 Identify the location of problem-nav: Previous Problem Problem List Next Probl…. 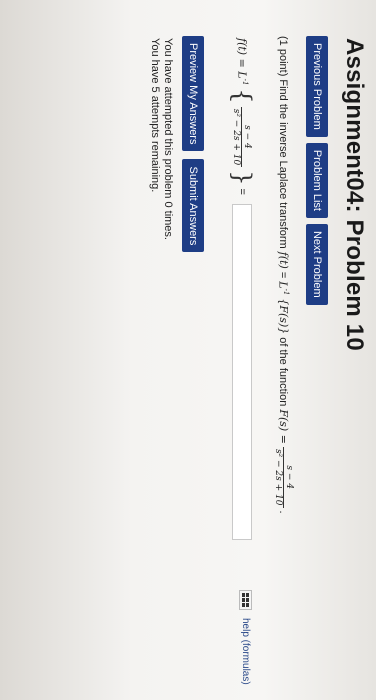
(317, 170).